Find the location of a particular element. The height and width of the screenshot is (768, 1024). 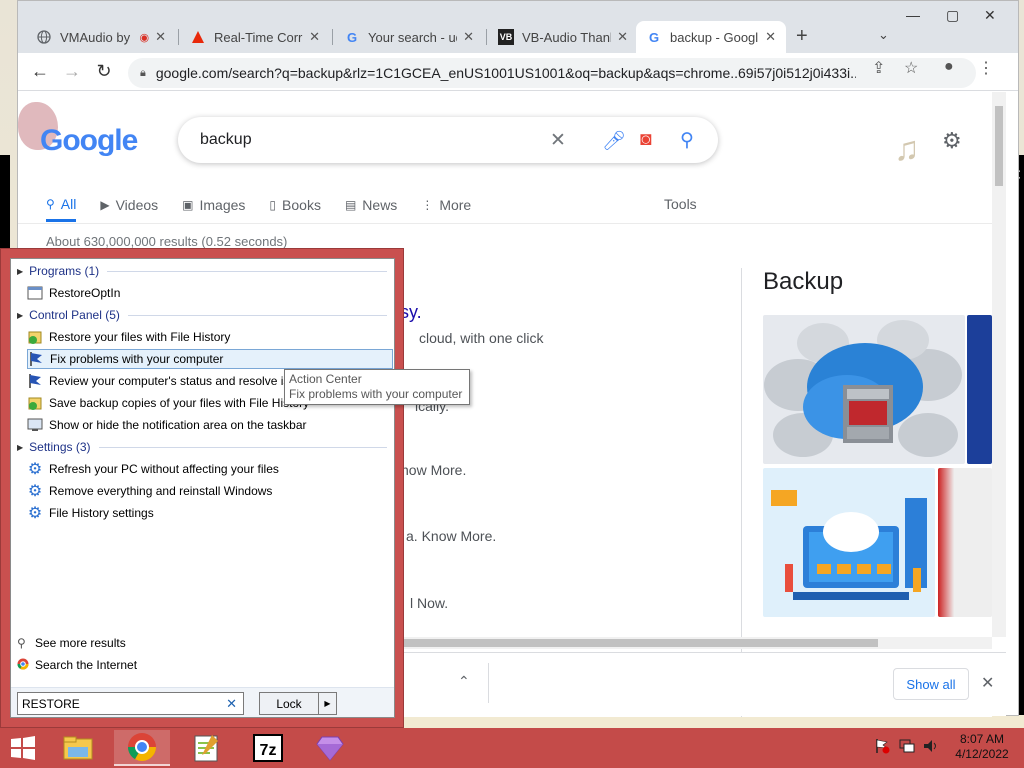

file-history-icon is located at coordinates (35, 403).